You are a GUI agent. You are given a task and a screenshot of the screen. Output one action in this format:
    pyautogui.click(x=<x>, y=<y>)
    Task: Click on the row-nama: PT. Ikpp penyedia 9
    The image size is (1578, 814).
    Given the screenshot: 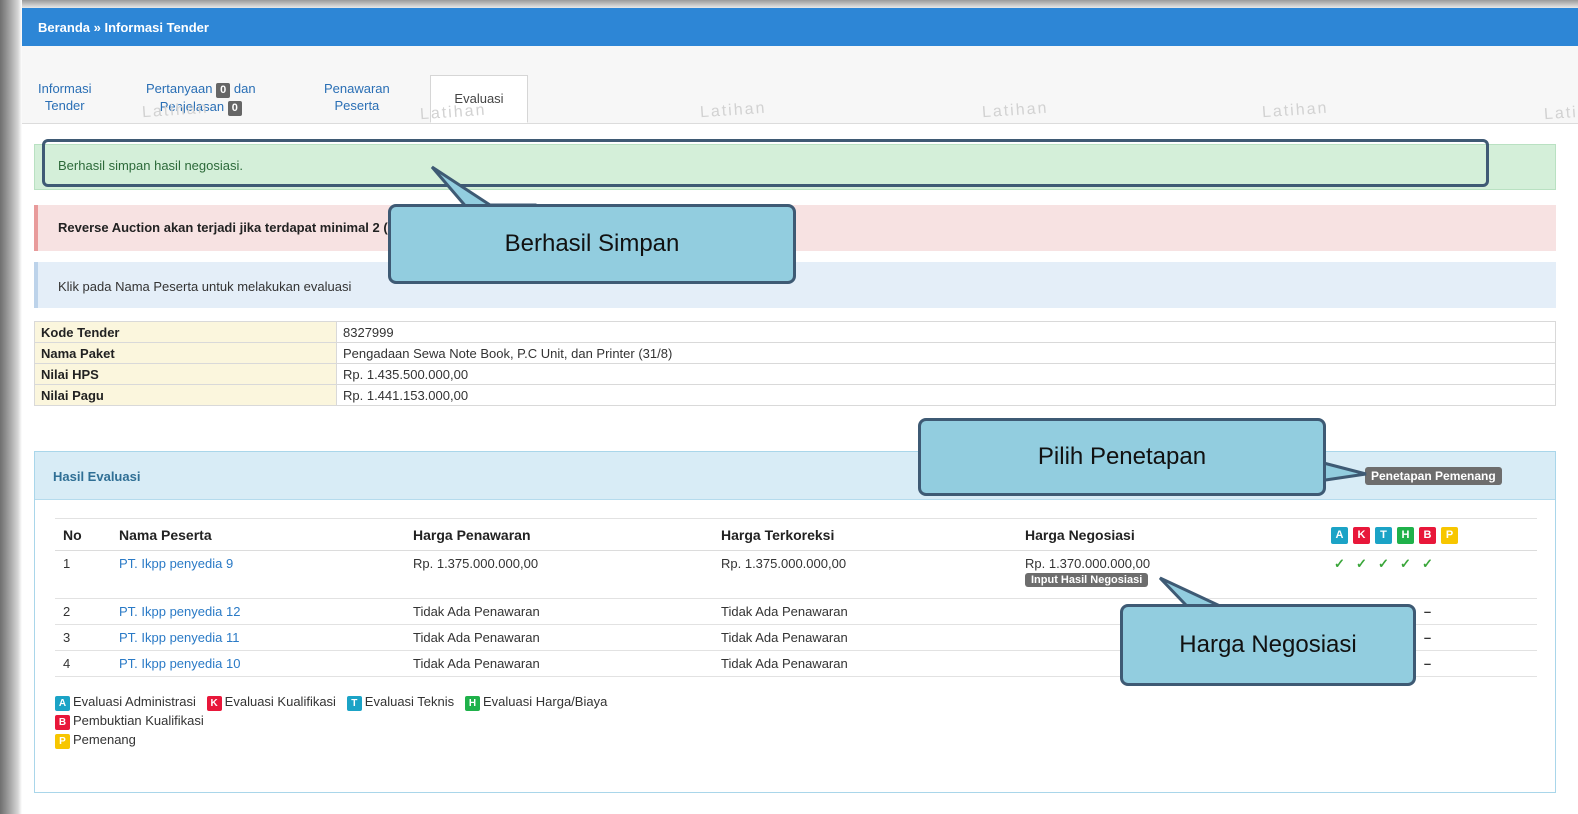 What is the action you would take?
    pyautogui.click(x=258, y=574)
    